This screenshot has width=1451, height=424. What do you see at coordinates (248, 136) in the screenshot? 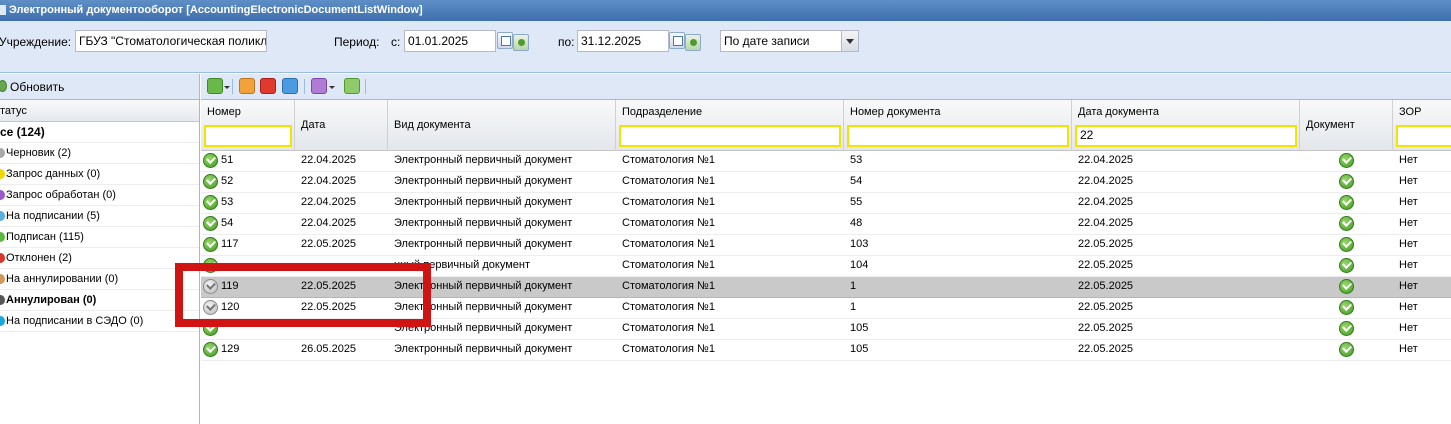
I see `number-filter-input` at bounding box center [248, 136].